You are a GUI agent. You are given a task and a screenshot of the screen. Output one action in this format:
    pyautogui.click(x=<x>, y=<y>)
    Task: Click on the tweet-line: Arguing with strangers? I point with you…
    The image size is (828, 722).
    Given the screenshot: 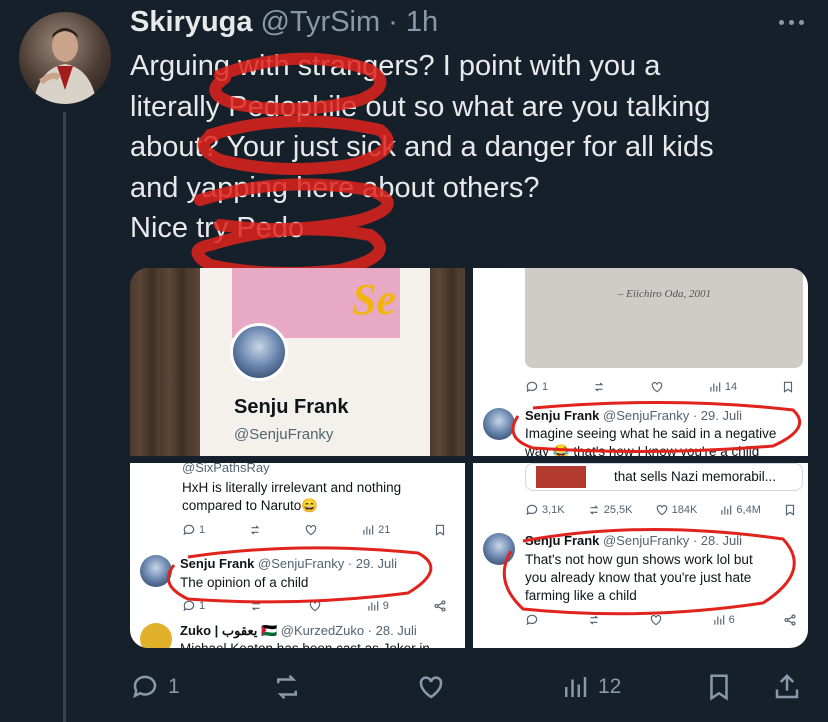 What is the action you would take?
    pyautogui.click(x=395, y=66)
    